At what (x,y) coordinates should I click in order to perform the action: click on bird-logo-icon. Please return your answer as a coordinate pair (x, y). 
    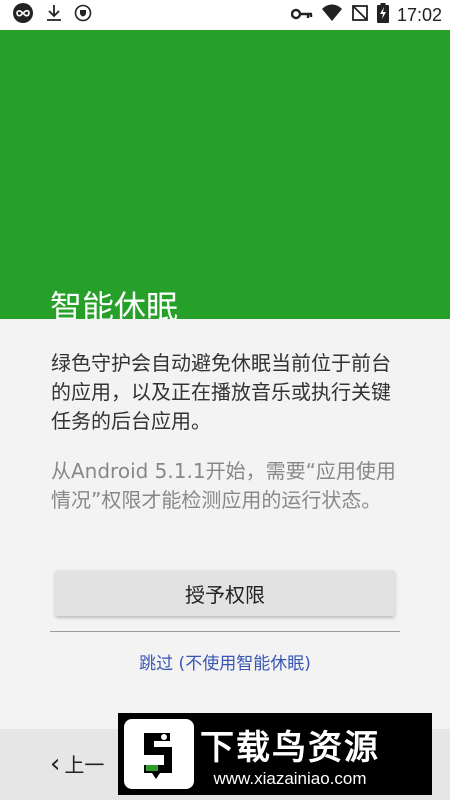
    Looking at the image, I should click on (159, 754).